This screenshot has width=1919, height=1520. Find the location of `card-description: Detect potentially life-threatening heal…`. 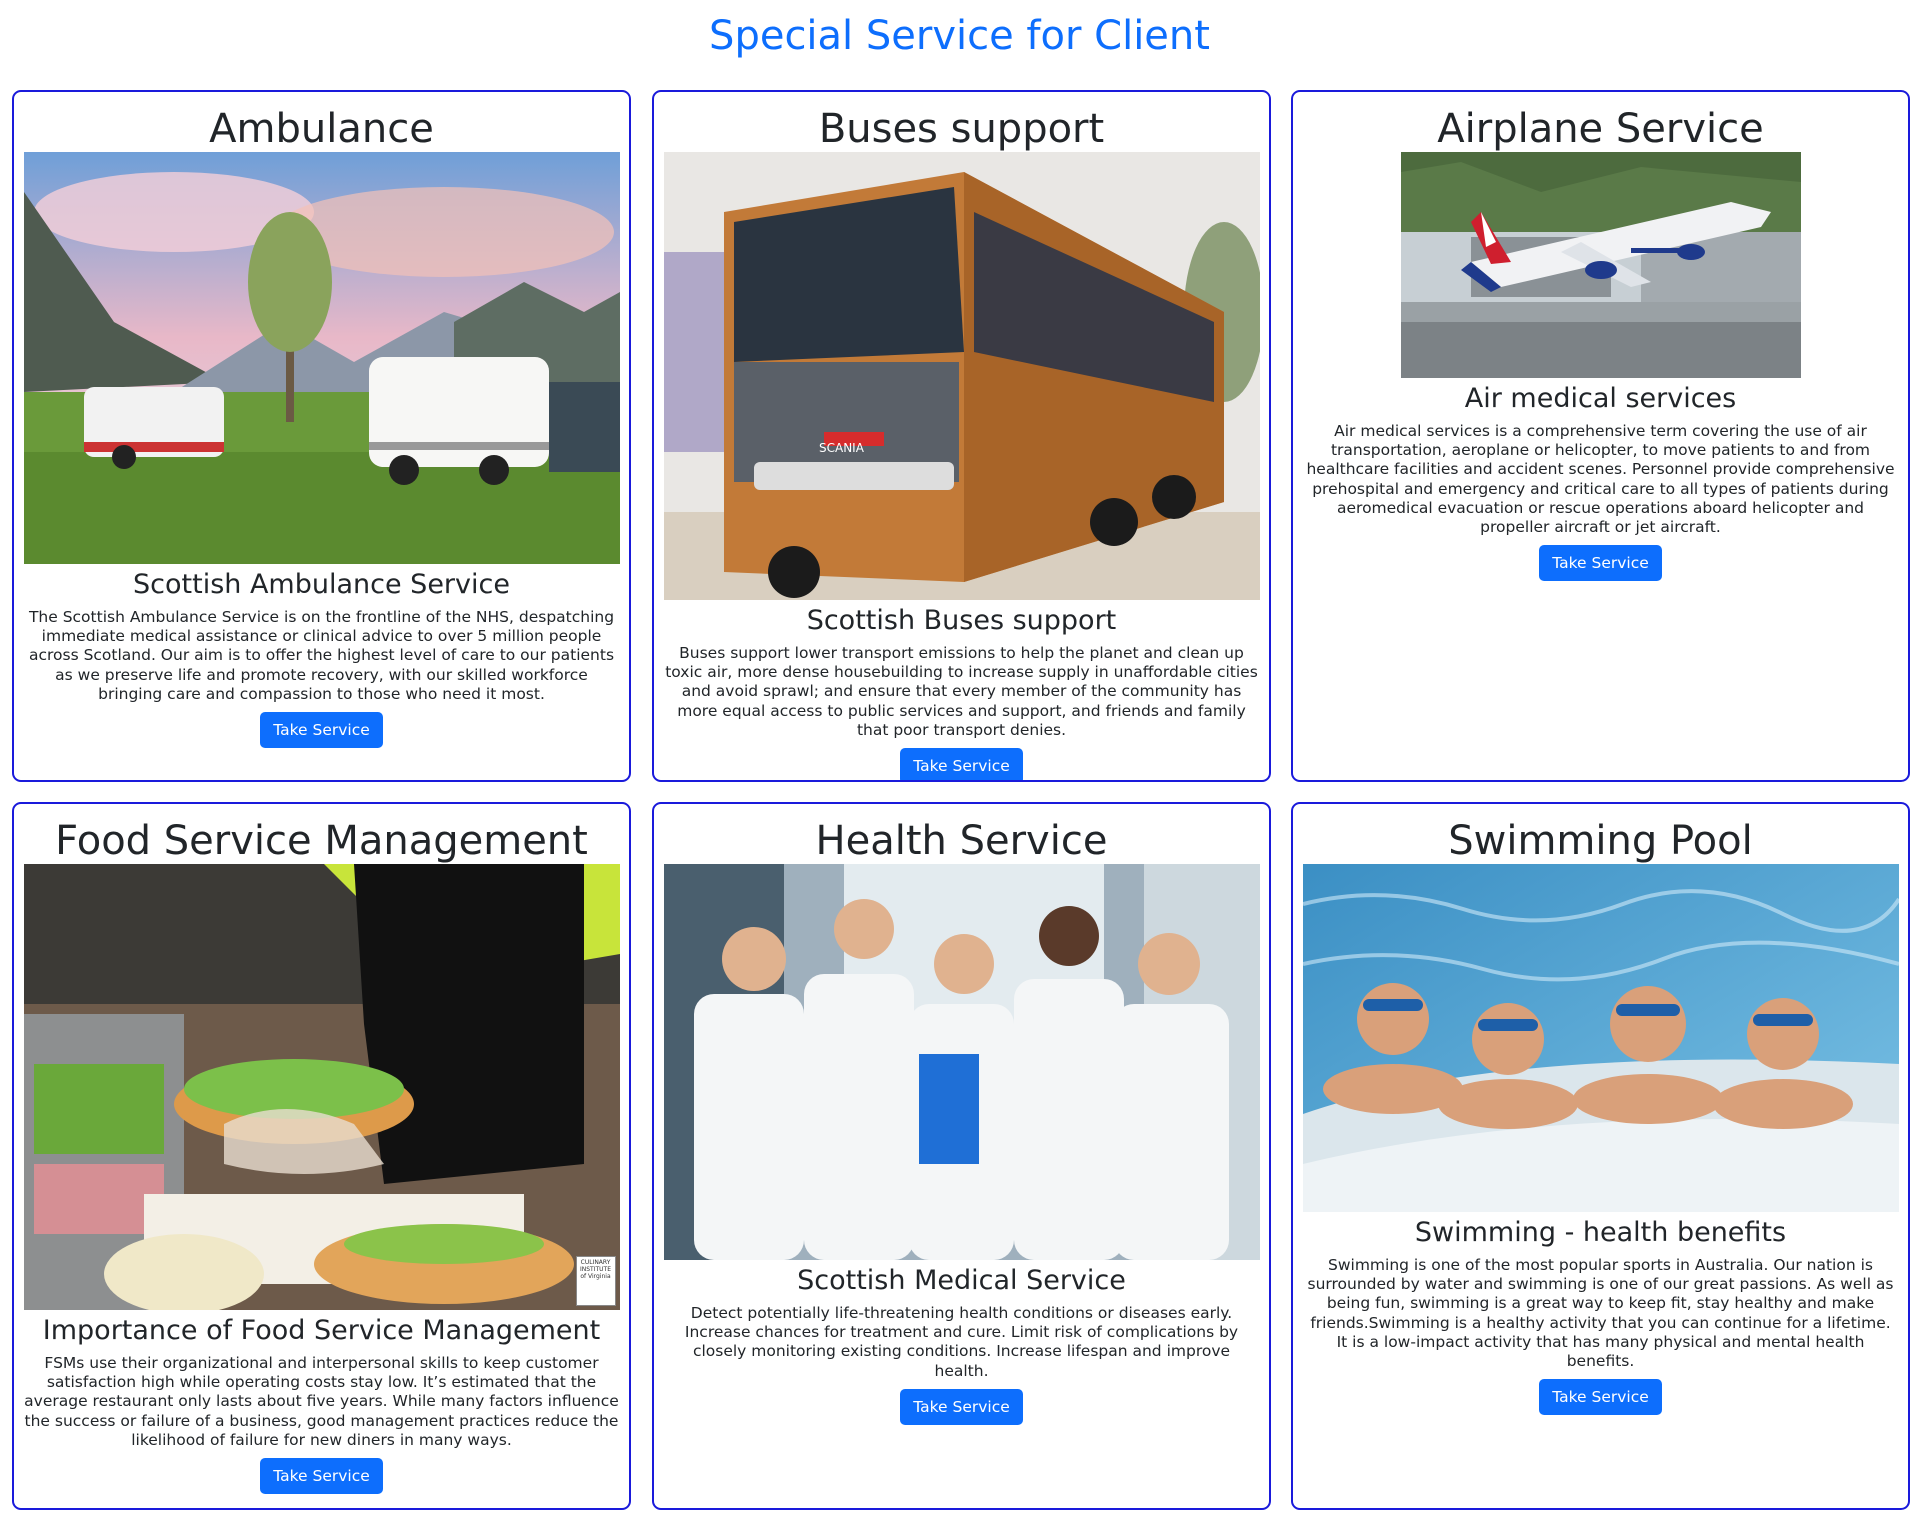

card-description: Detect potentially life-threatening heal… is located at coordinates (961, 1342).